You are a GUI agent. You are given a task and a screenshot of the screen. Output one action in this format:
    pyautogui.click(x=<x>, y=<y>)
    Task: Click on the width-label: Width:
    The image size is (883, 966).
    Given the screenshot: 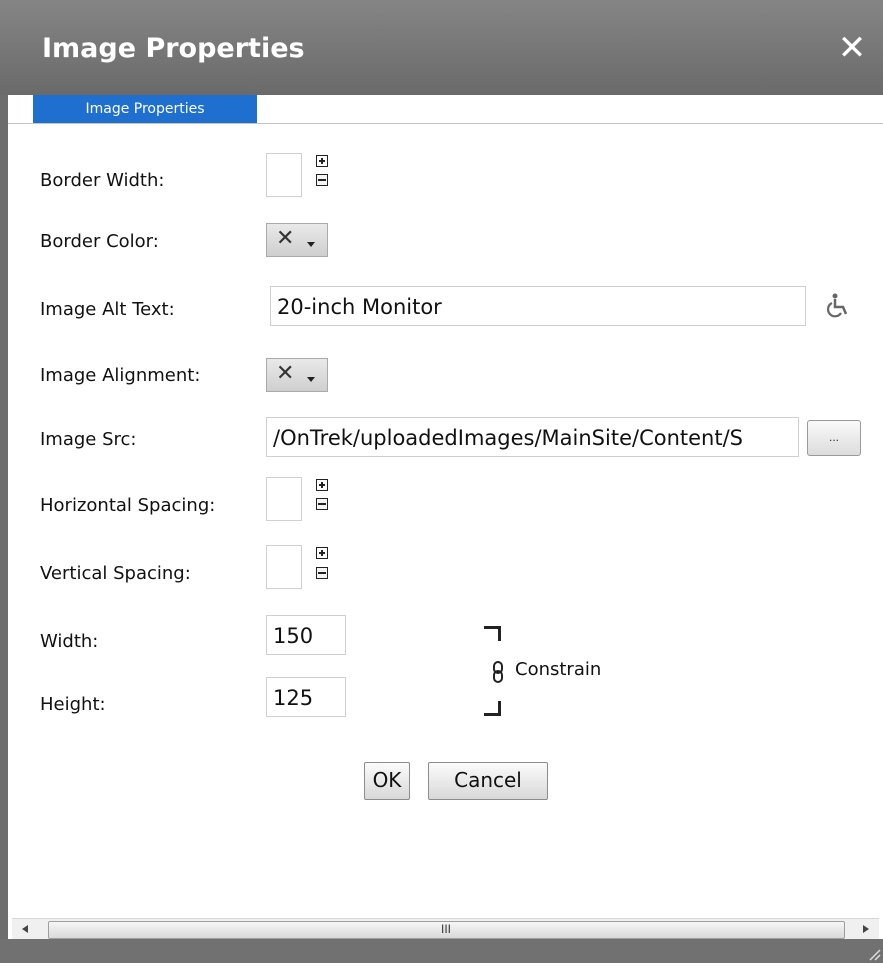 What is the action you would take?
    pyautogui.click(x=69, y=641)
    